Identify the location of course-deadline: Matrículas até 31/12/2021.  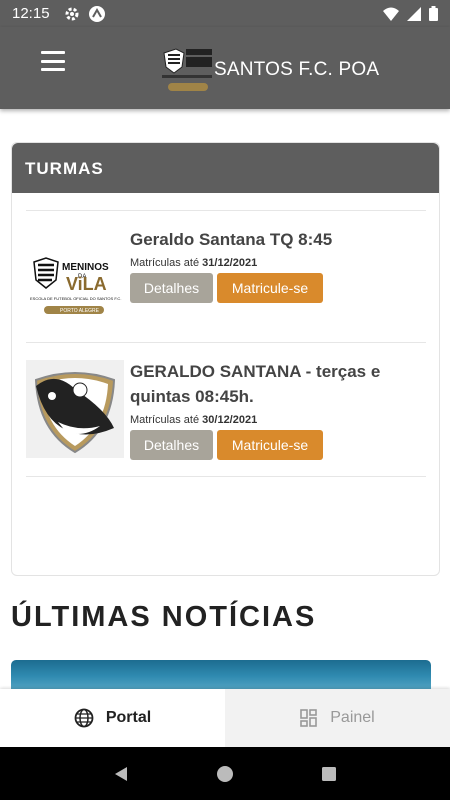
(275, 263).